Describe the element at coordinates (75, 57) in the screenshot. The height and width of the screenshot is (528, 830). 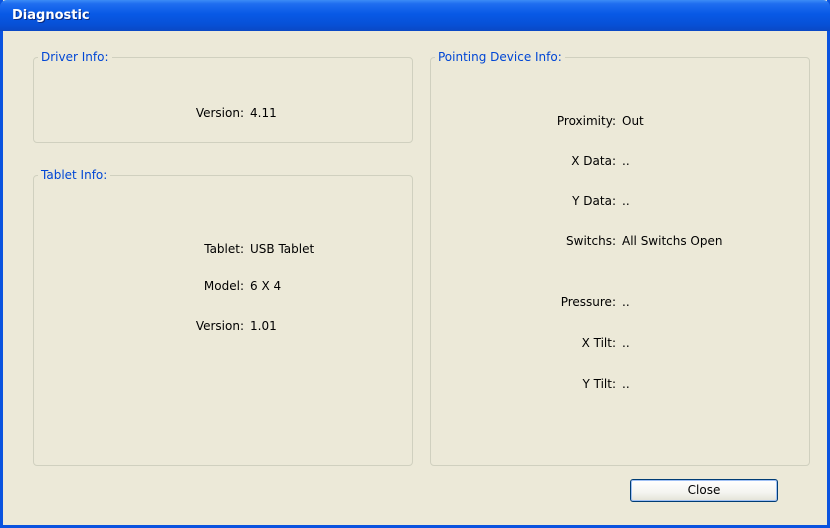
I see `driver-info-legend: Driver Info:` at that location.